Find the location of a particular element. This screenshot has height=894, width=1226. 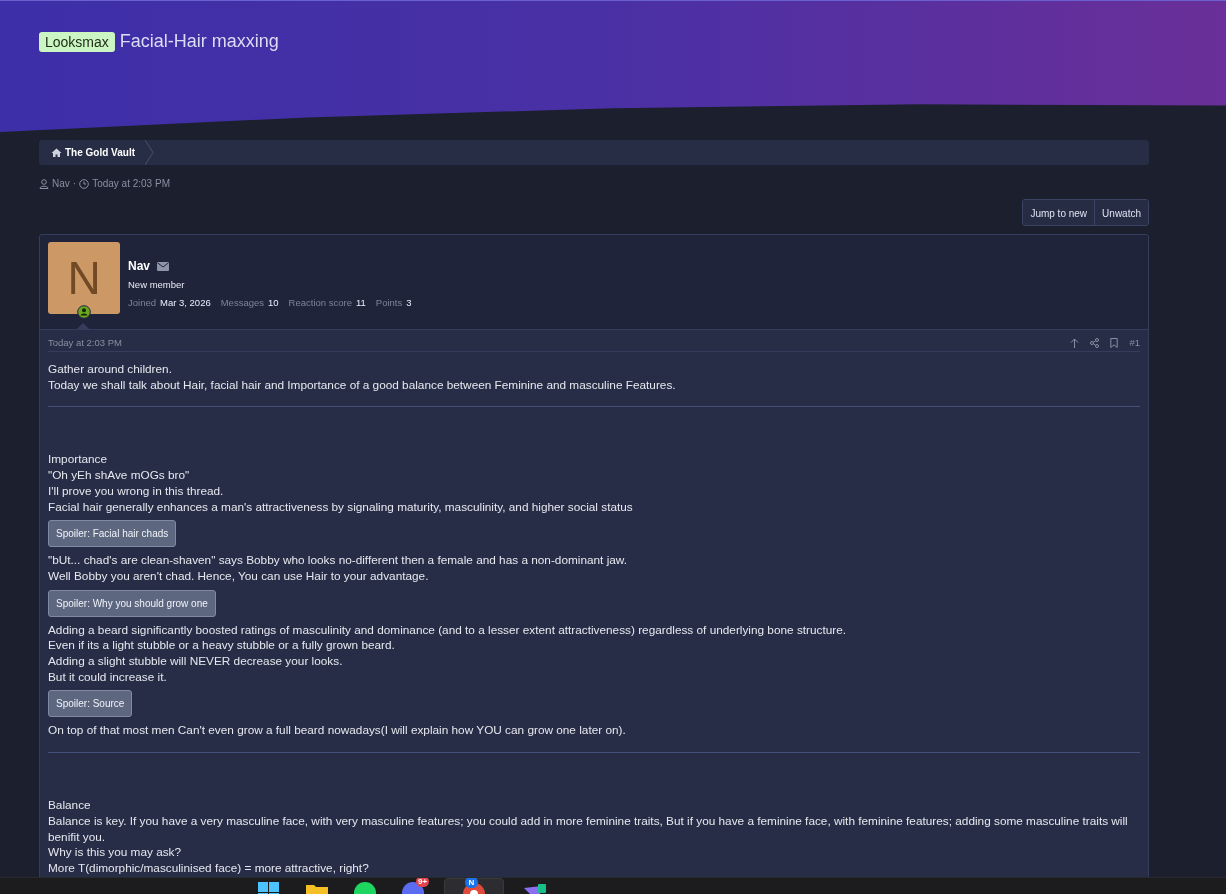

stat-value: Mar 3, 2026 is located at coordinates (185, 302).